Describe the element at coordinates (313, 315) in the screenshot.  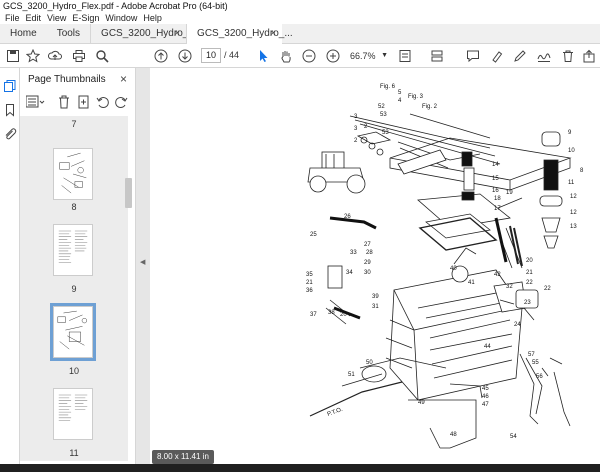
I see `callout-label: 37` at that location.